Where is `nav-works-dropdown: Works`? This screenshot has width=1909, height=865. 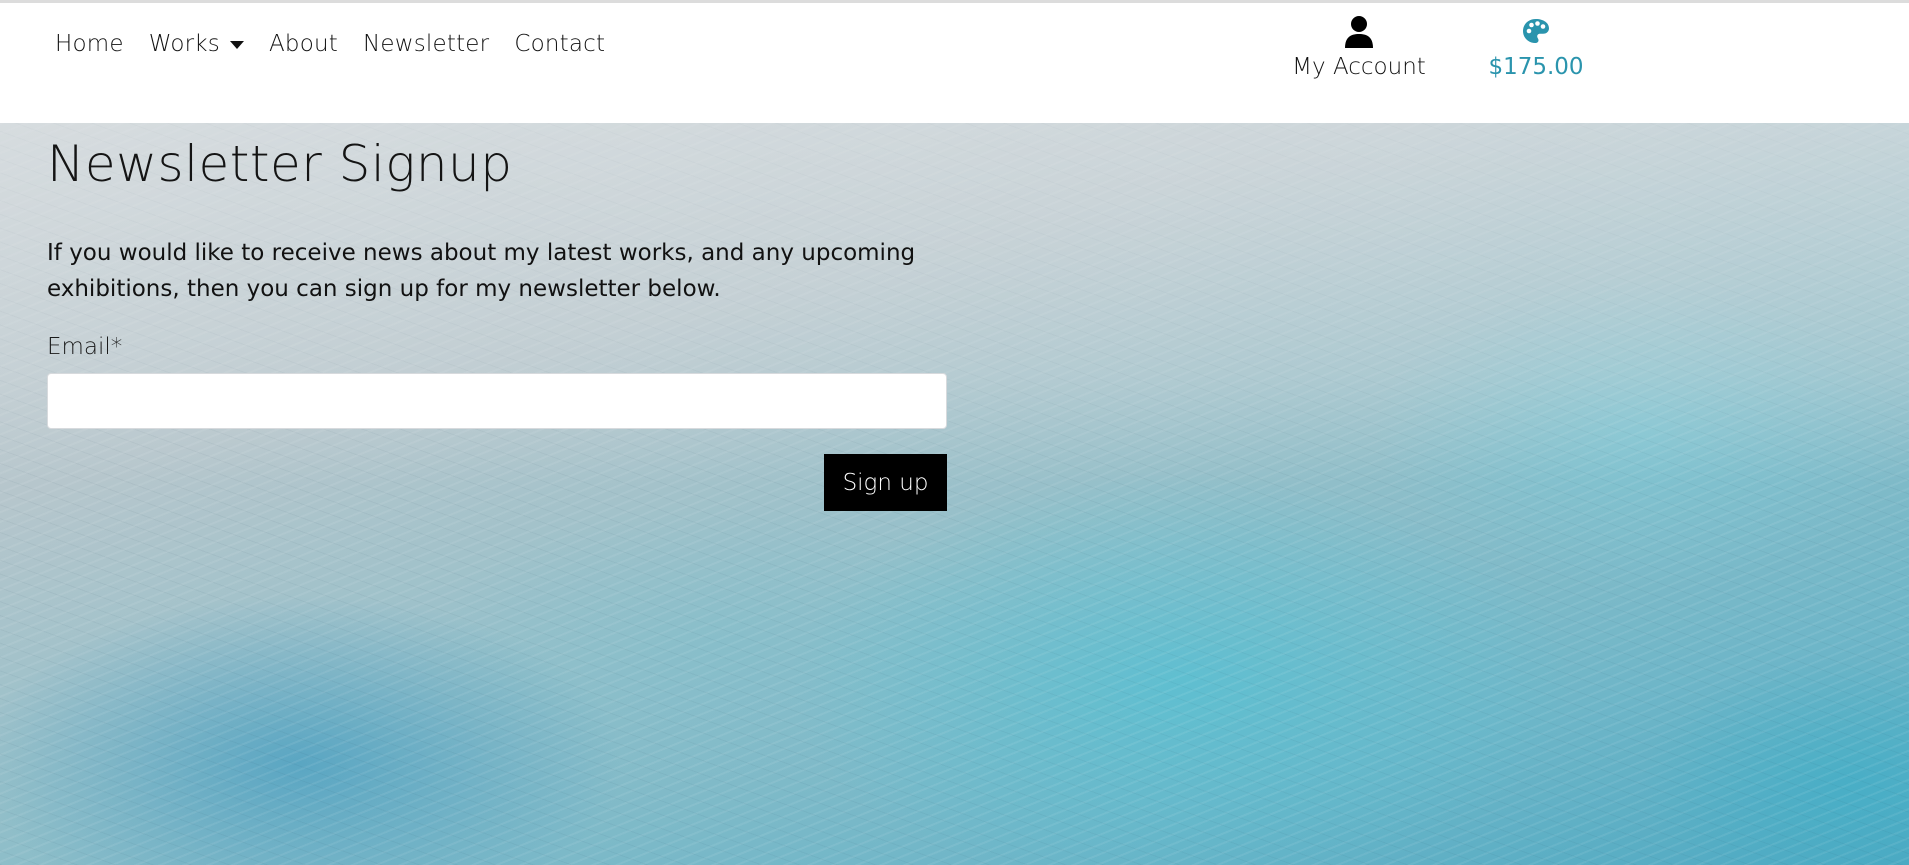
nav-works-dropdown: Works is located at coordinates (196, 44).